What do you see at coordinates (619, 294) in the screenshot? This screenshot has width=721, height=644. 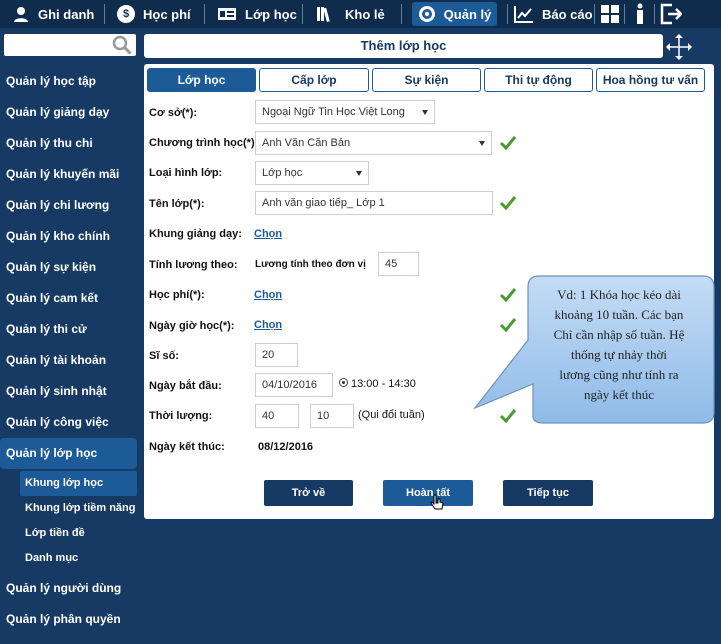 I see `callout-line: Vd: 1 Khóa học kéo dài` at bounding box center [619, 294].